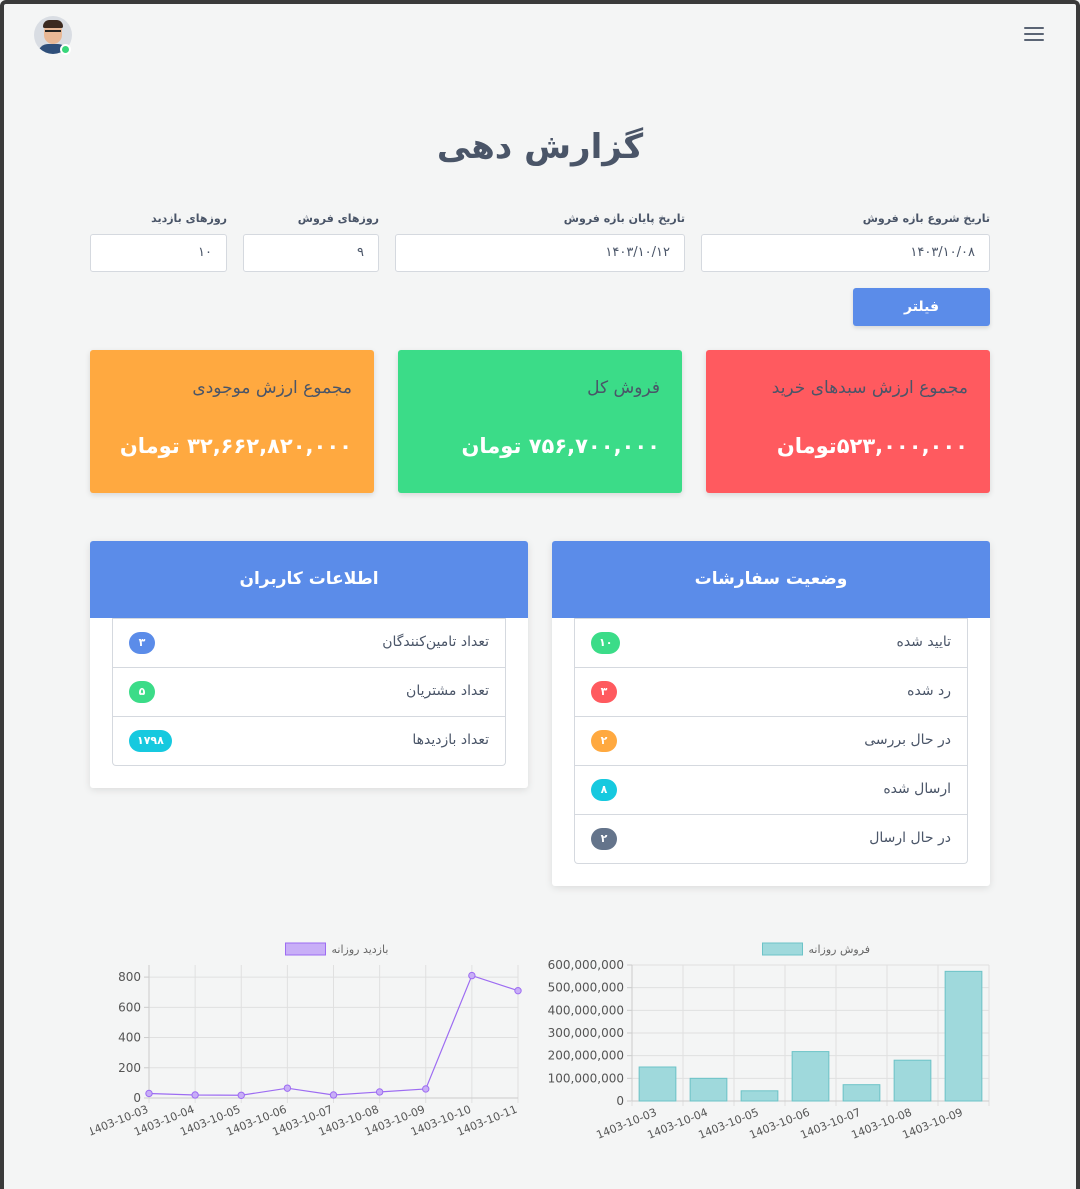  I want to click on user-info-row: تعداد مشتریان ۵, so click(309, 691).